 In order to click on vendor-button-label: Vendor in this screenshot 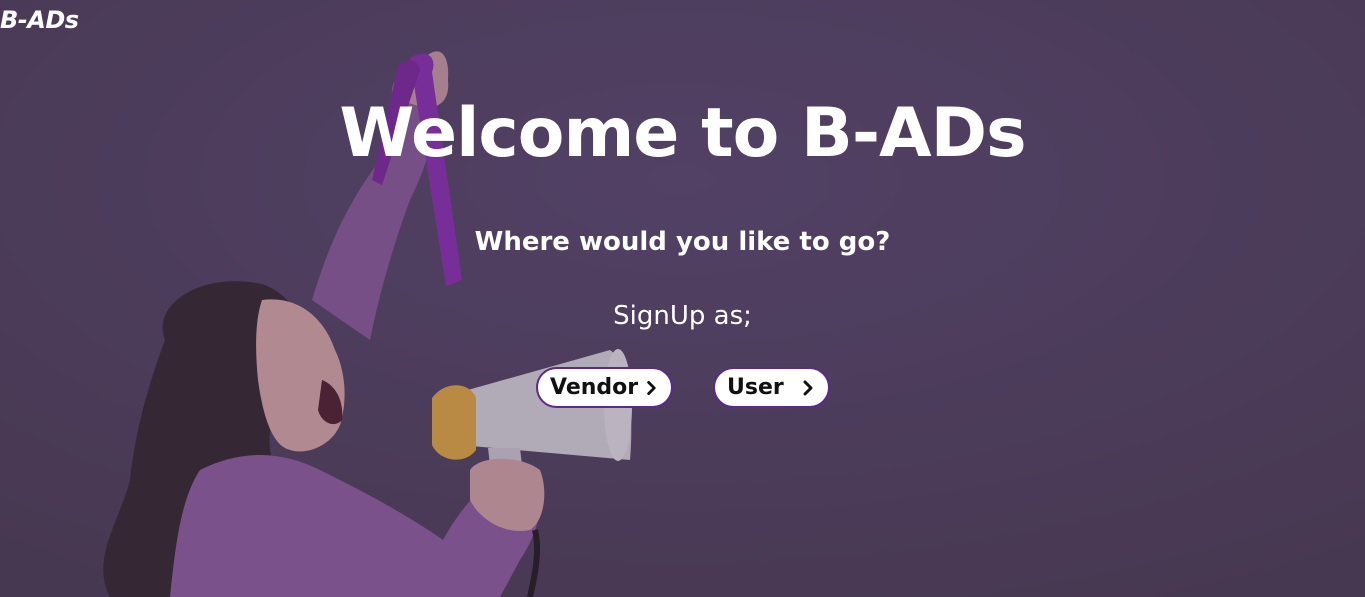, I will do `click(594, 387)`.